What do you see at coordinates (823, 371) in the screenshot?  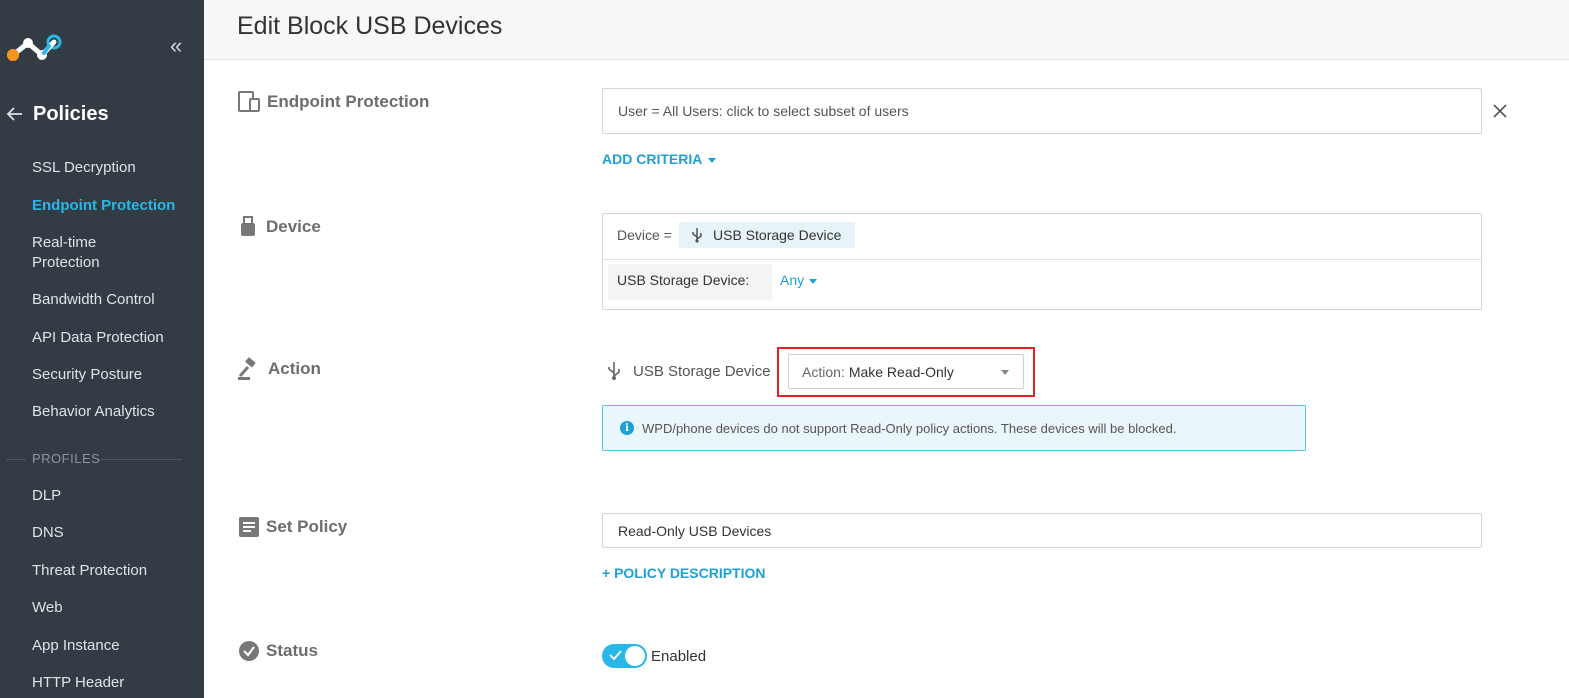 I see `action-select-label: Action:` at bounding box center [823, 371].